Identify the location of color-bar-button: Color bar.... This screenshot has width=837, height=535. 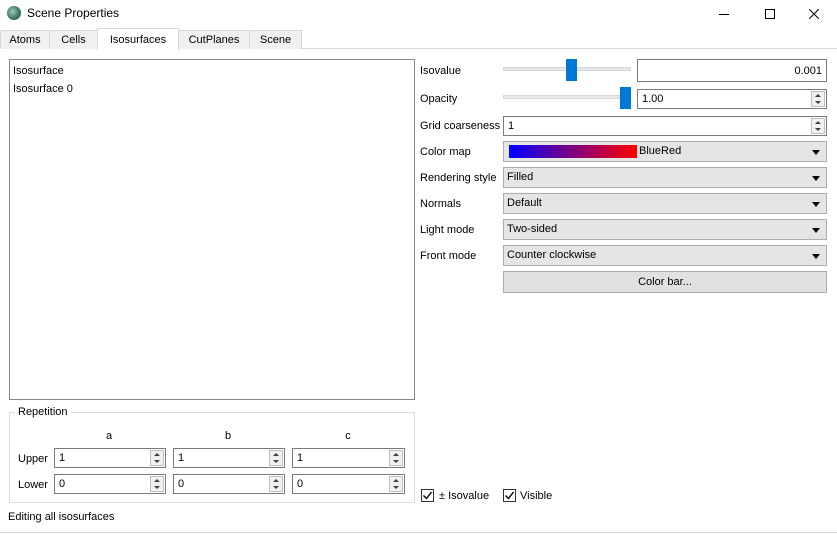
(665, 282).